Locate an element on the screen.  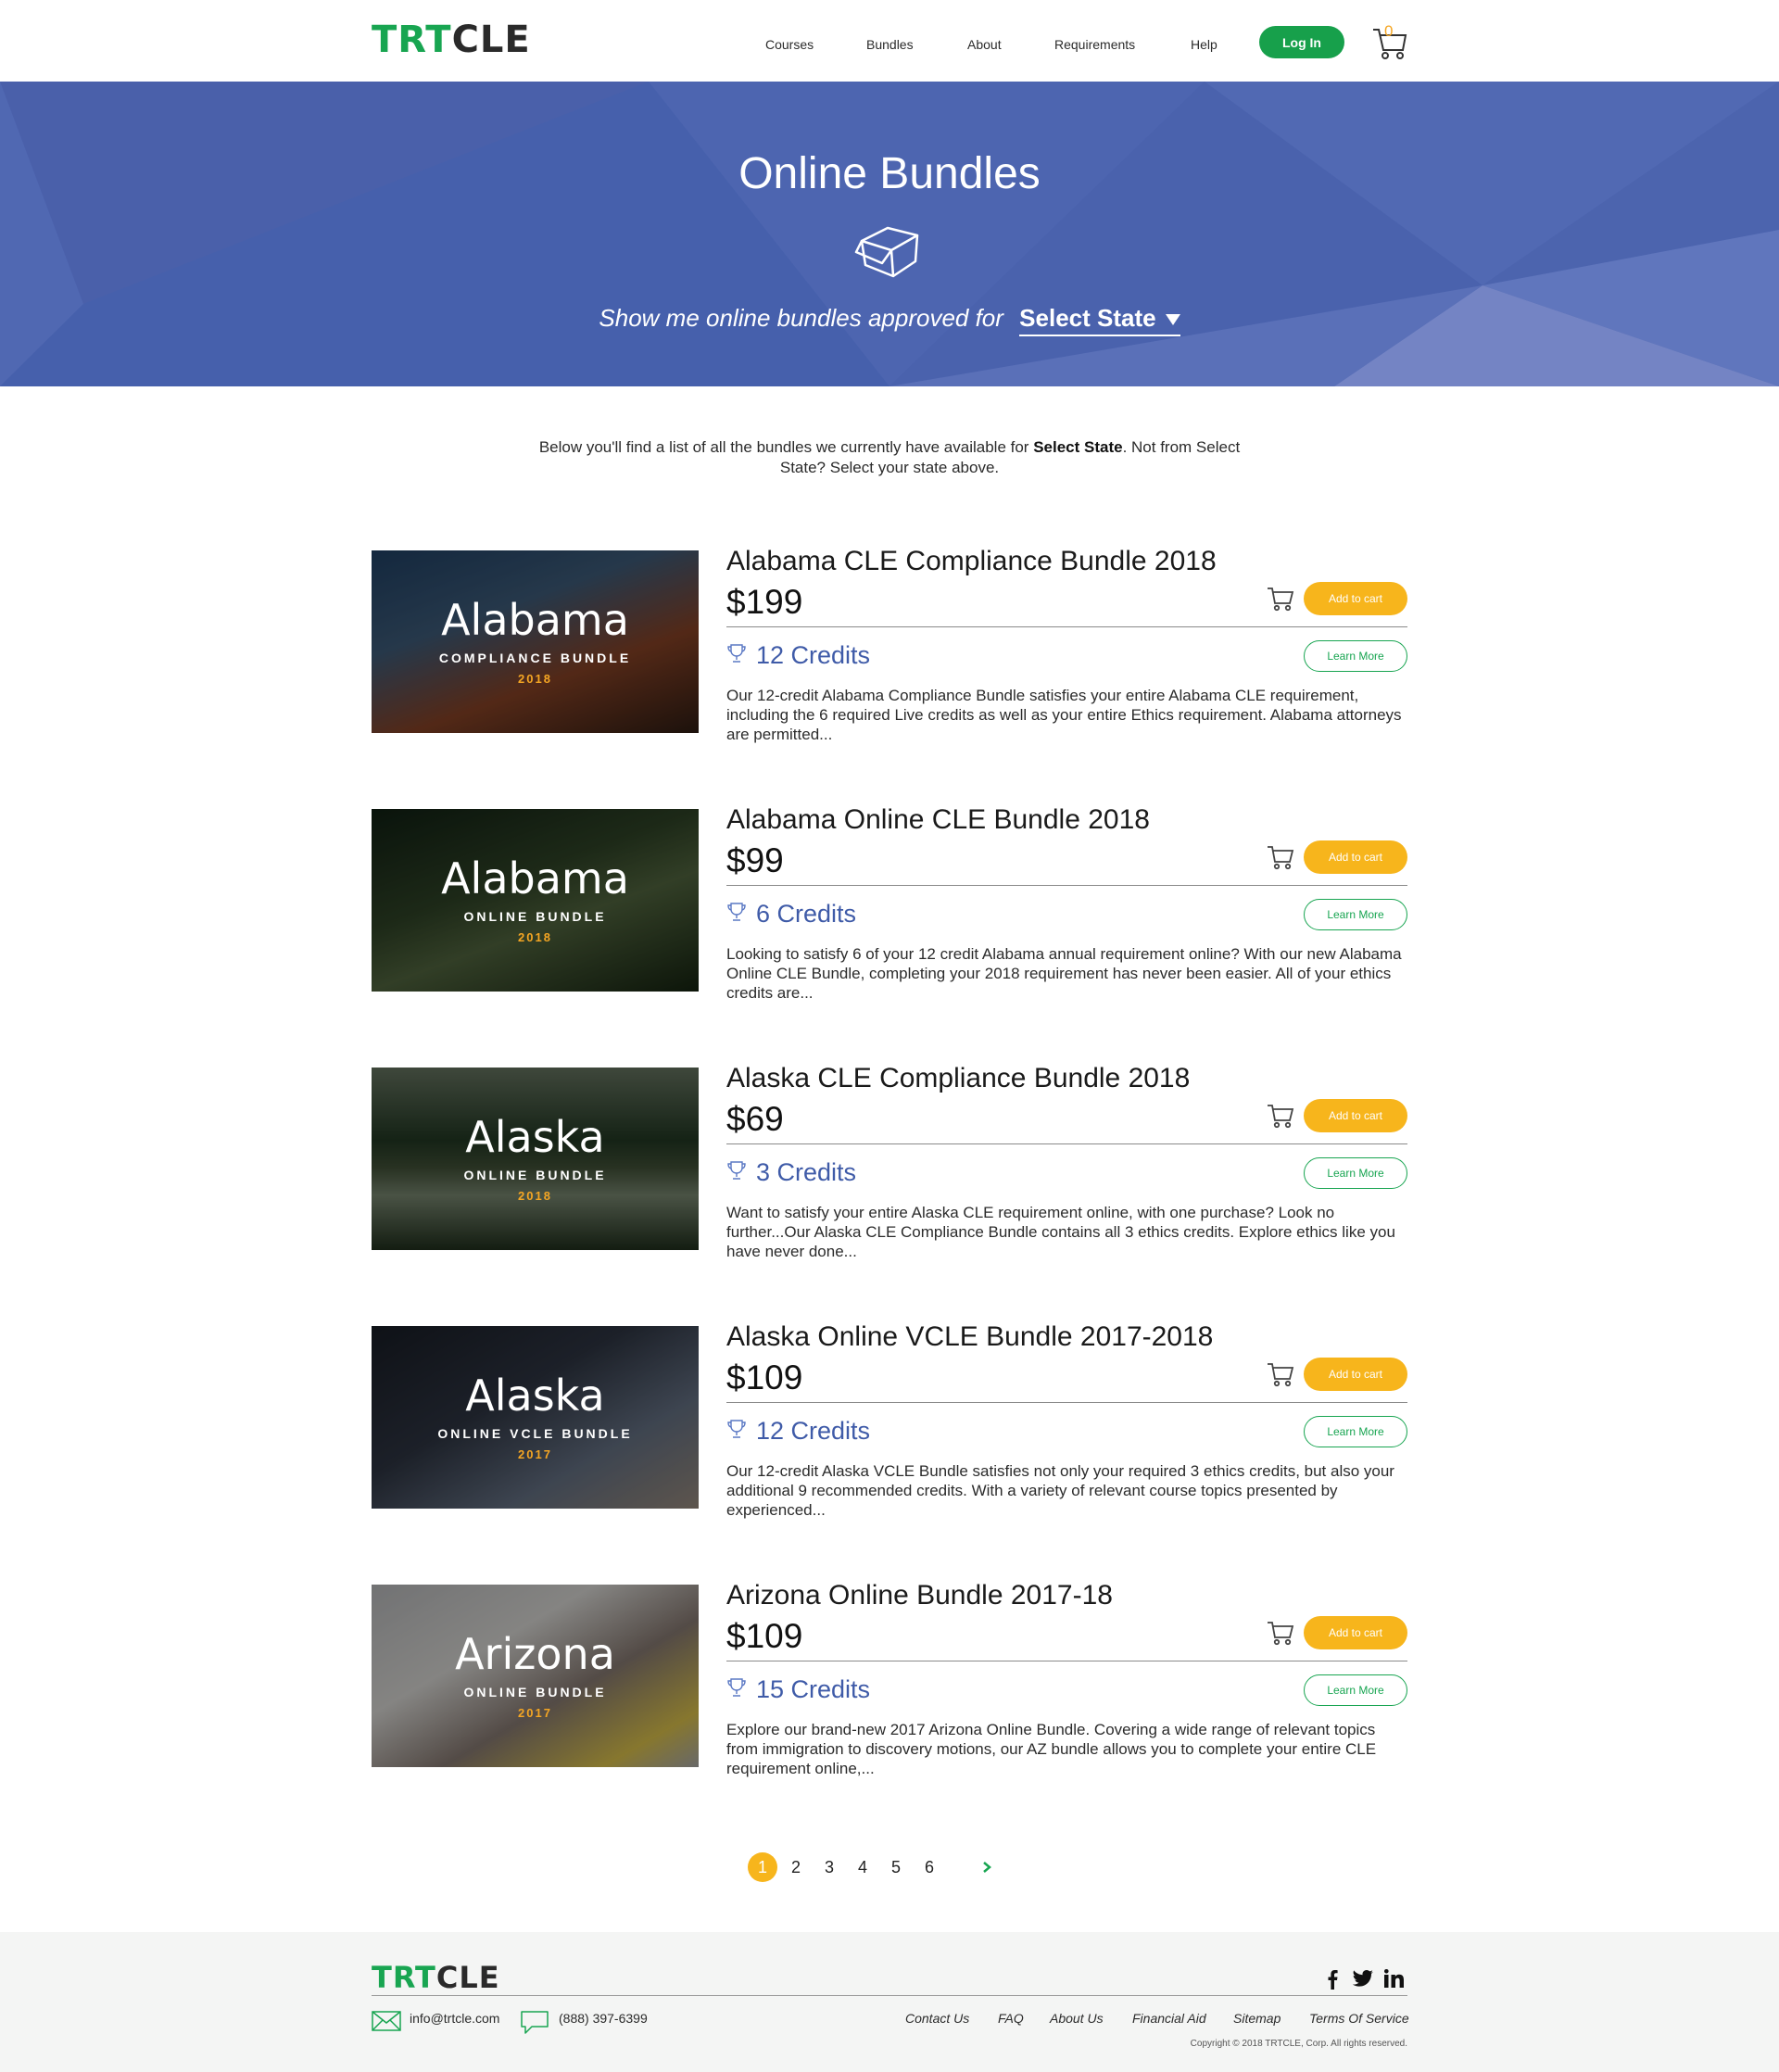
footer-phone: (888) 397-6399 is located at coordinates (603, 2018).